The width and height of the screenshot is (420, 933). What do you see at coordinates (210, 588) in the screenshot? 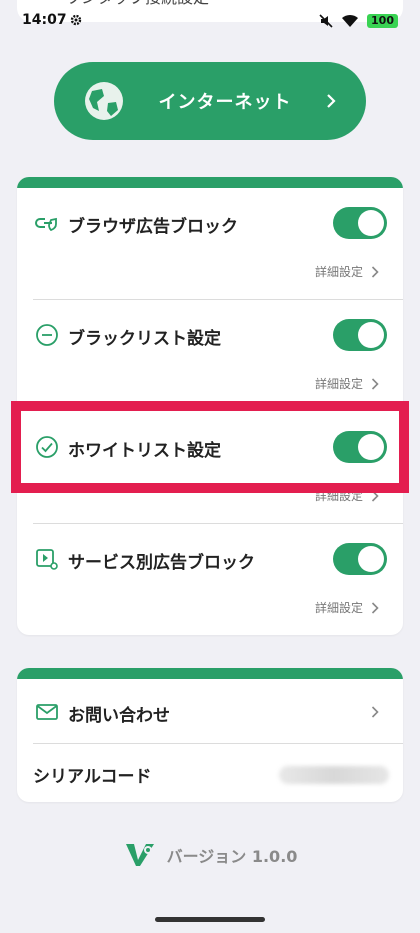
I see `setting-item-service-adblock: サービス別広告ブロック 詳細設定` at bounding box center [210, 588].